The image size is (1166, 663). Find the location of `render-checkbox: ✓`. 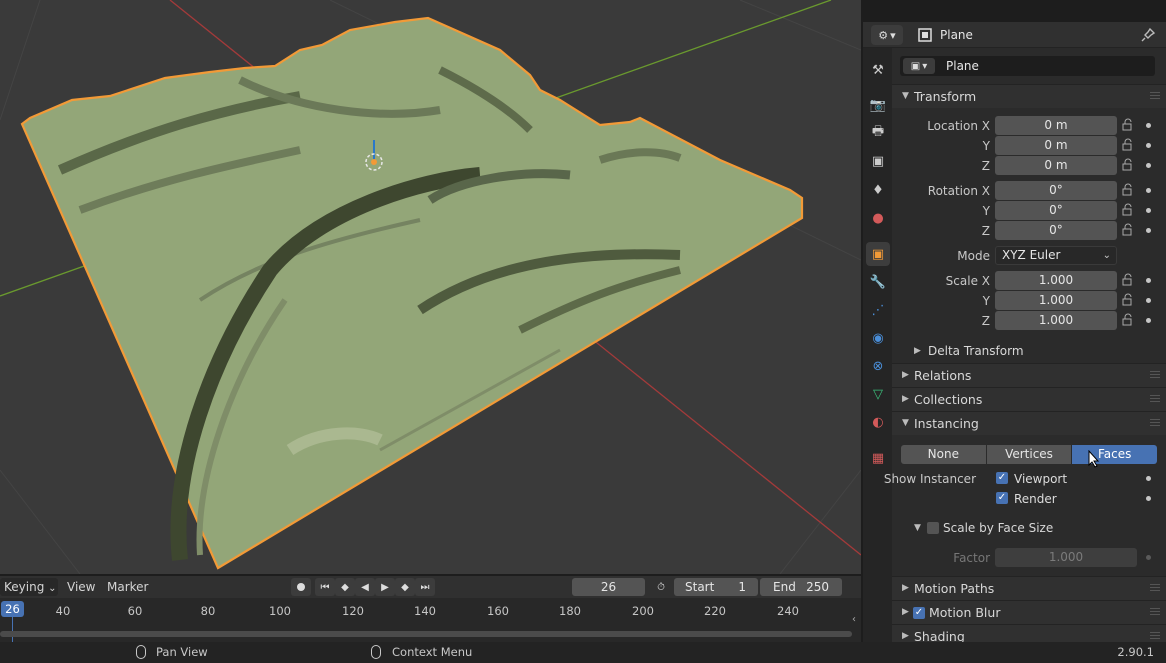

render-checkbox: ✓ is located at coordinates (1002, 498).